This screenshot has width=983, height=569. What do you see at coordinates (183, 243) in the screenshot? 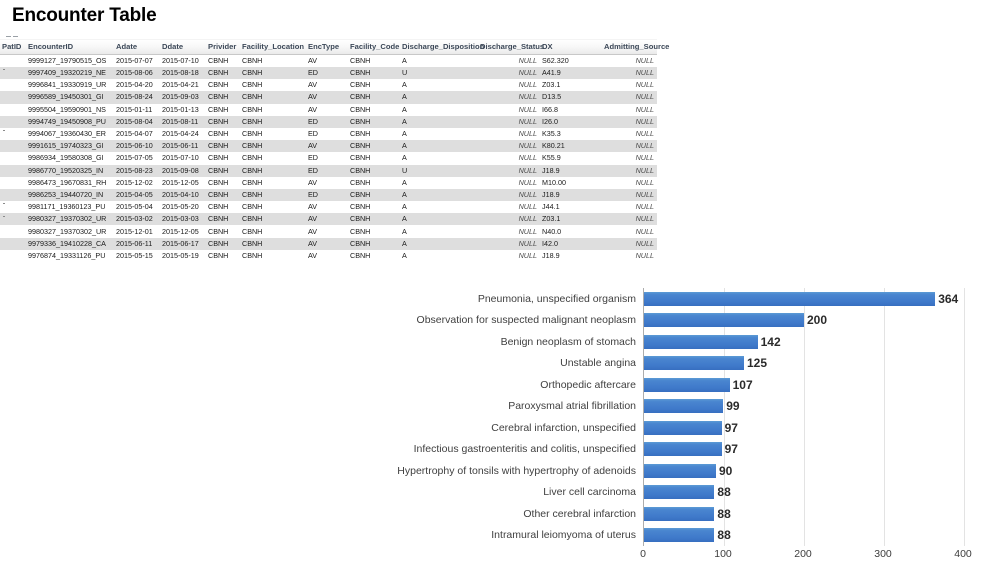
I see `cell-ddate: 2015-06-17` at bounding box center [183, 243].